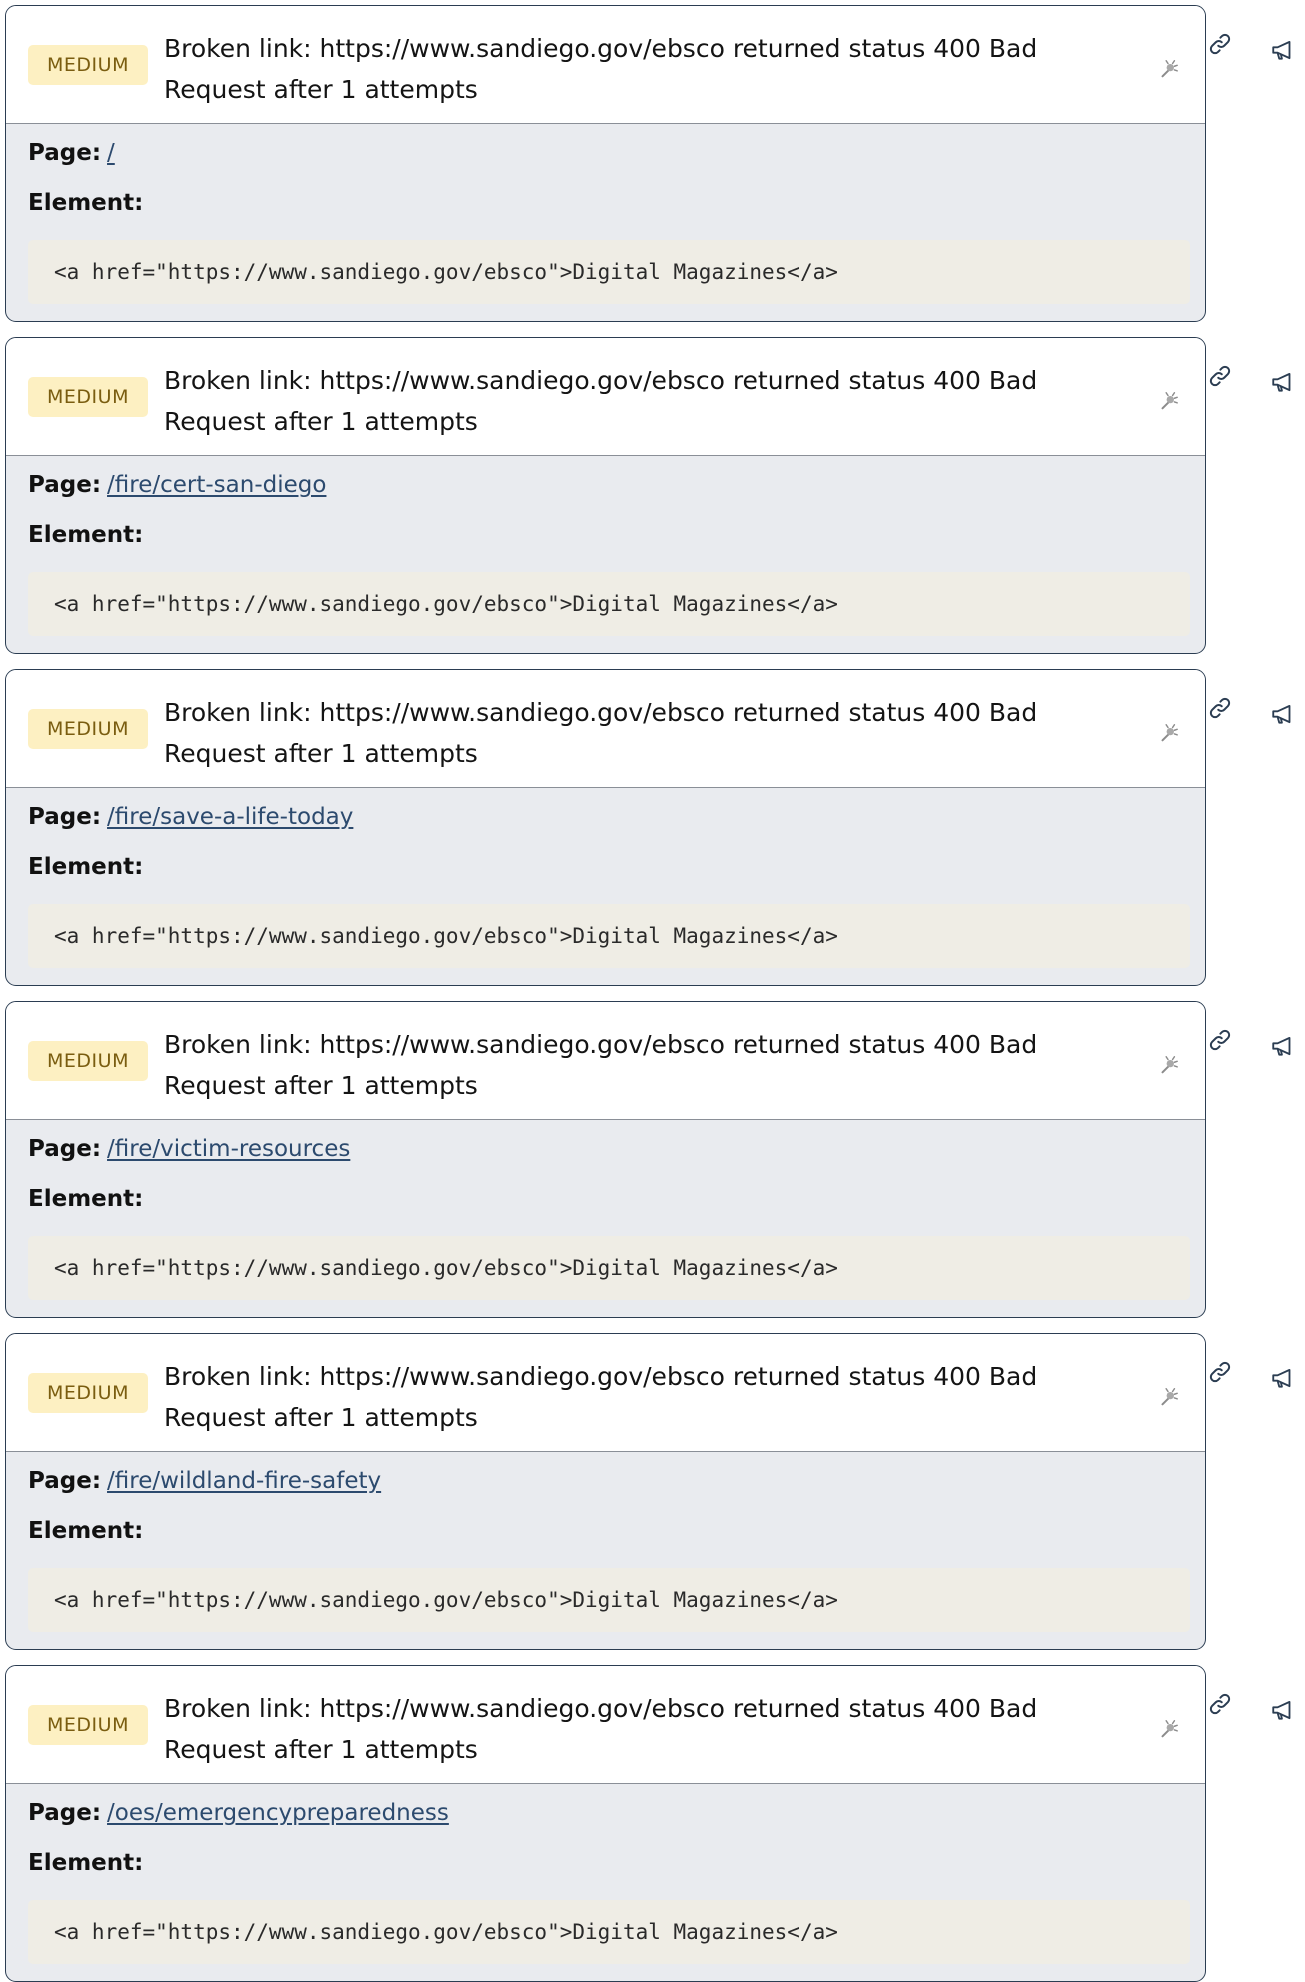 The width and height of the screenshot is (1305, 1982). Describe the element at coordinates (216, 485) in the screenshot. I see `page-link: /fire/cert-san-diego` at that location.